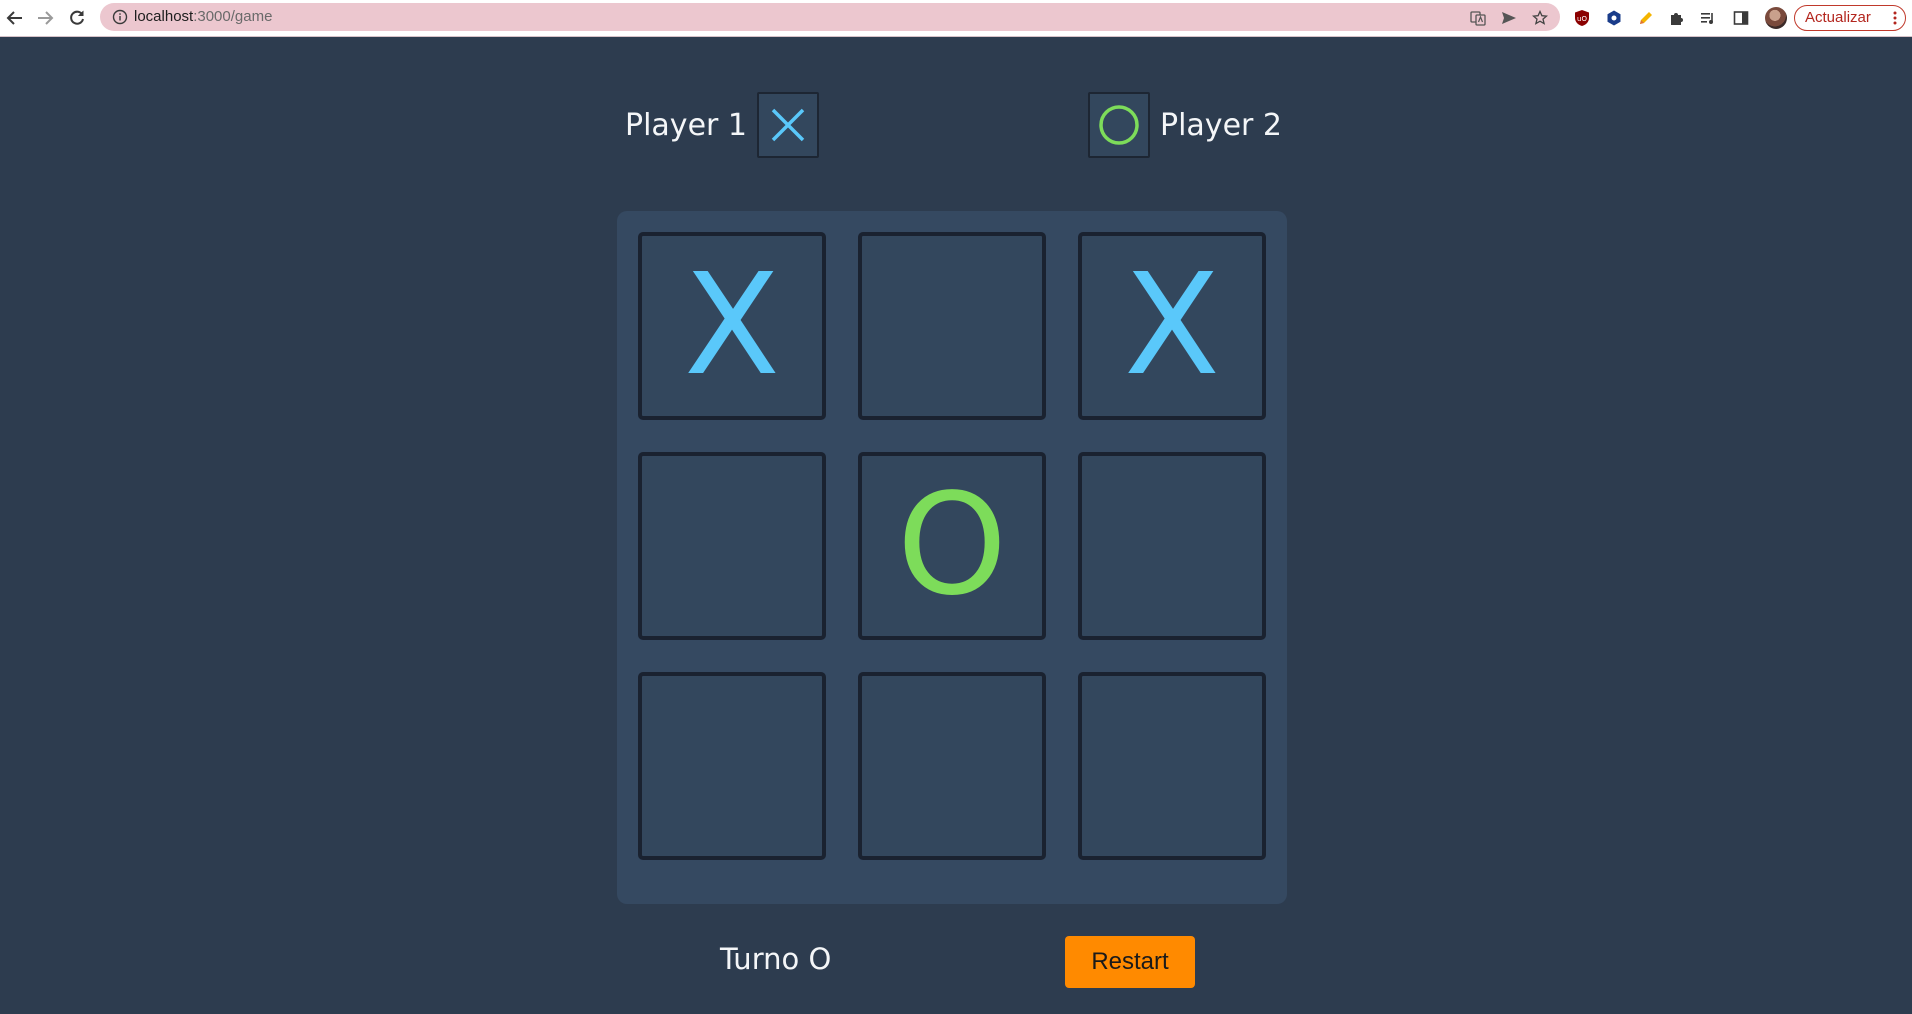  What do you see at coordinates (120, 17) in the screenshot?
I see `info-icon` at bounding box center [120, 17].